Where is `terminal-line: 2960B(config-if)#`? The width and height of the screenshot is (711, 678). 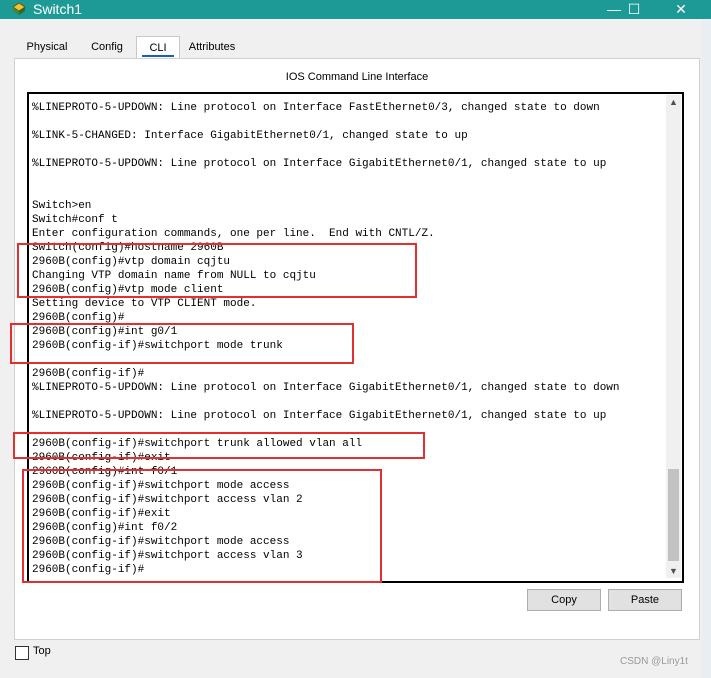
terminal-line: 2960B(config-if)# is located at coordinates (88, 374).